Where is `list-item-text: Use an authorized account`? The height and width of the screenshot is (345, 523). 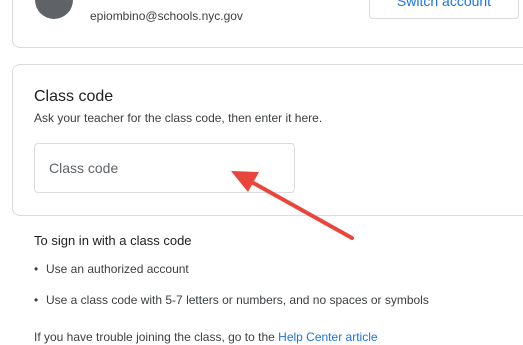 list-item-text: Use an authorized account is located at coordinates (117, 269).